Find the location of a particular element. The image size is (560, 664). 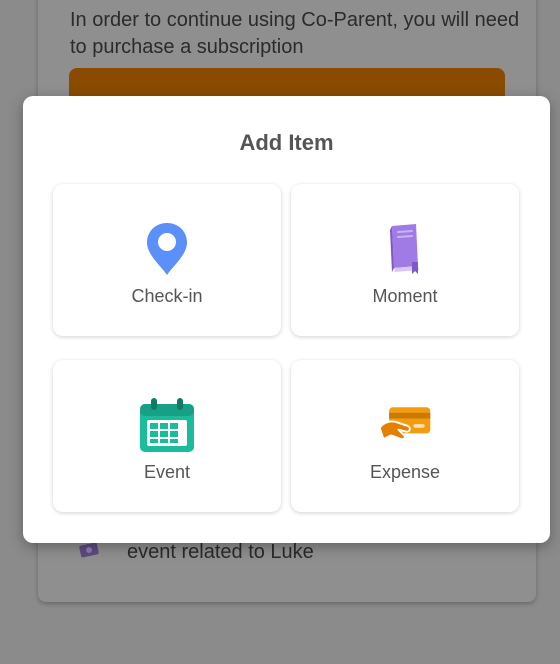

add-event-tile: Event is located at coordinates (167, 436).